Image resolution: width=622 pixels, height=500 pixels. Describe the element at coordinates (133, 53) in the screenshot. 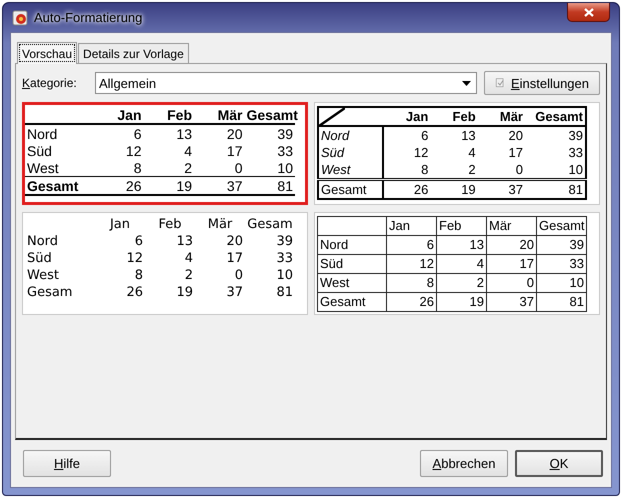

I see `tab: Details zur Vorlage` at that location.